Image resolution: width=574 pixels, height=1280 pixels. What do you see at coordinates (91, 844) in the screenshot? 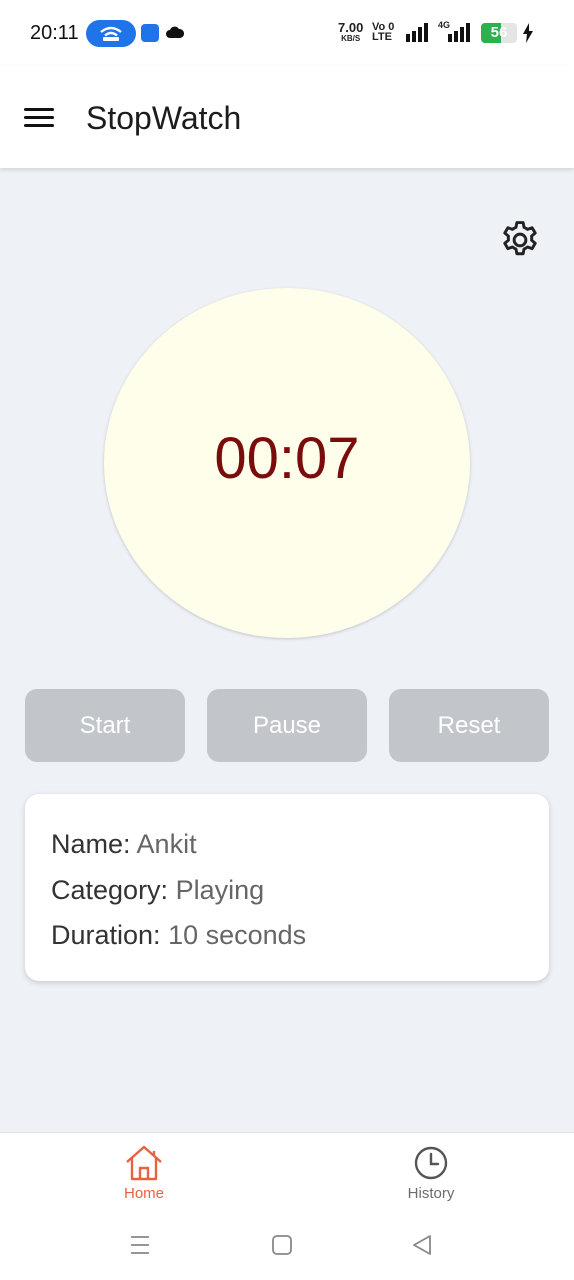
I see `name-label: Name:` at bounding box center [91, 844].